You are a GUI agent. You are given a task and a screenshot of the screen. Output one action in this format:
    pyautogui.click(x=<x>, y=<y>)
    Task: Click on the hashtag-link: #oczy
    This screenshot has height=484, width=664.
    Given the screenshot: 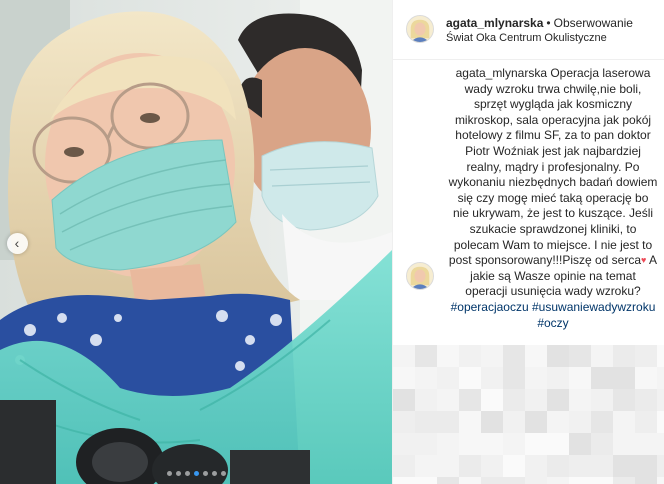 What is the action you would take?
    pyautogui.click(x=552, y=323)
    